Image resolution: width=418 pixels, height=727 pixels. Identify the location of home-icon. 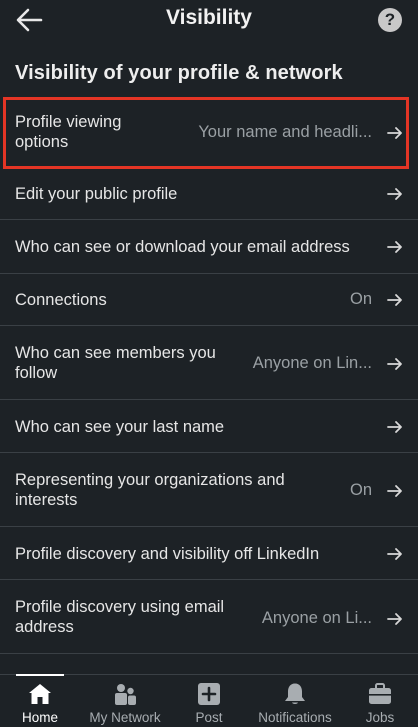
(40, 694).